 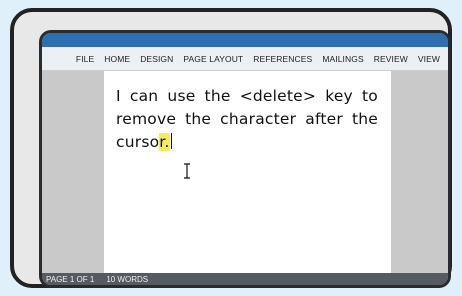 I want to click on tab-design: DESIGN, so click(x=156, y=59).